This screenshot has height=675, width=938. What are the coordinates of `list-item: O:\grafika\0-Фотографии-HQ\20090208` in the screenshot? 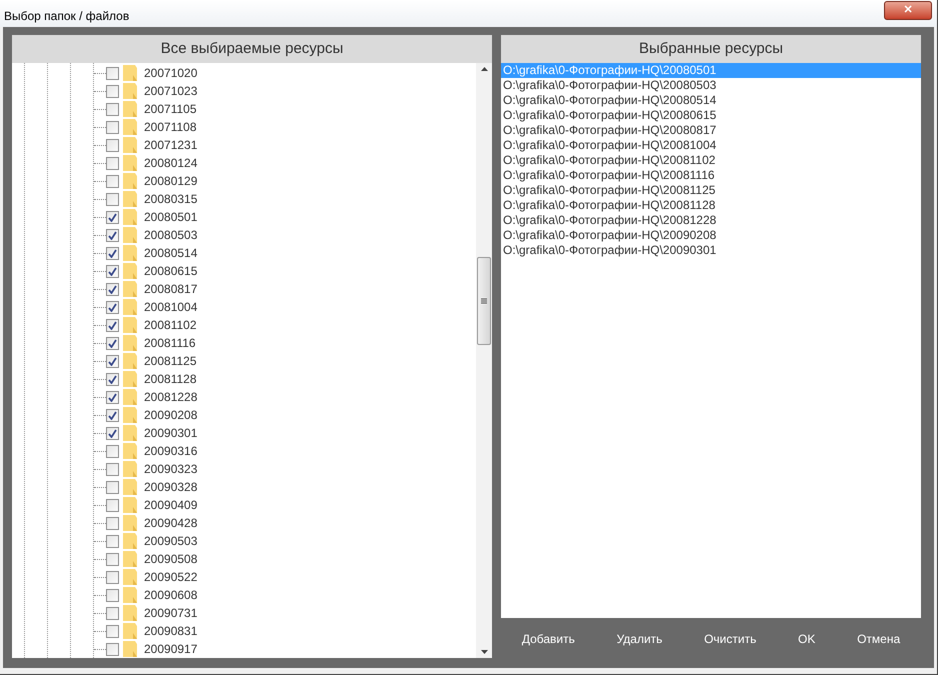 It's located at (711, 235).